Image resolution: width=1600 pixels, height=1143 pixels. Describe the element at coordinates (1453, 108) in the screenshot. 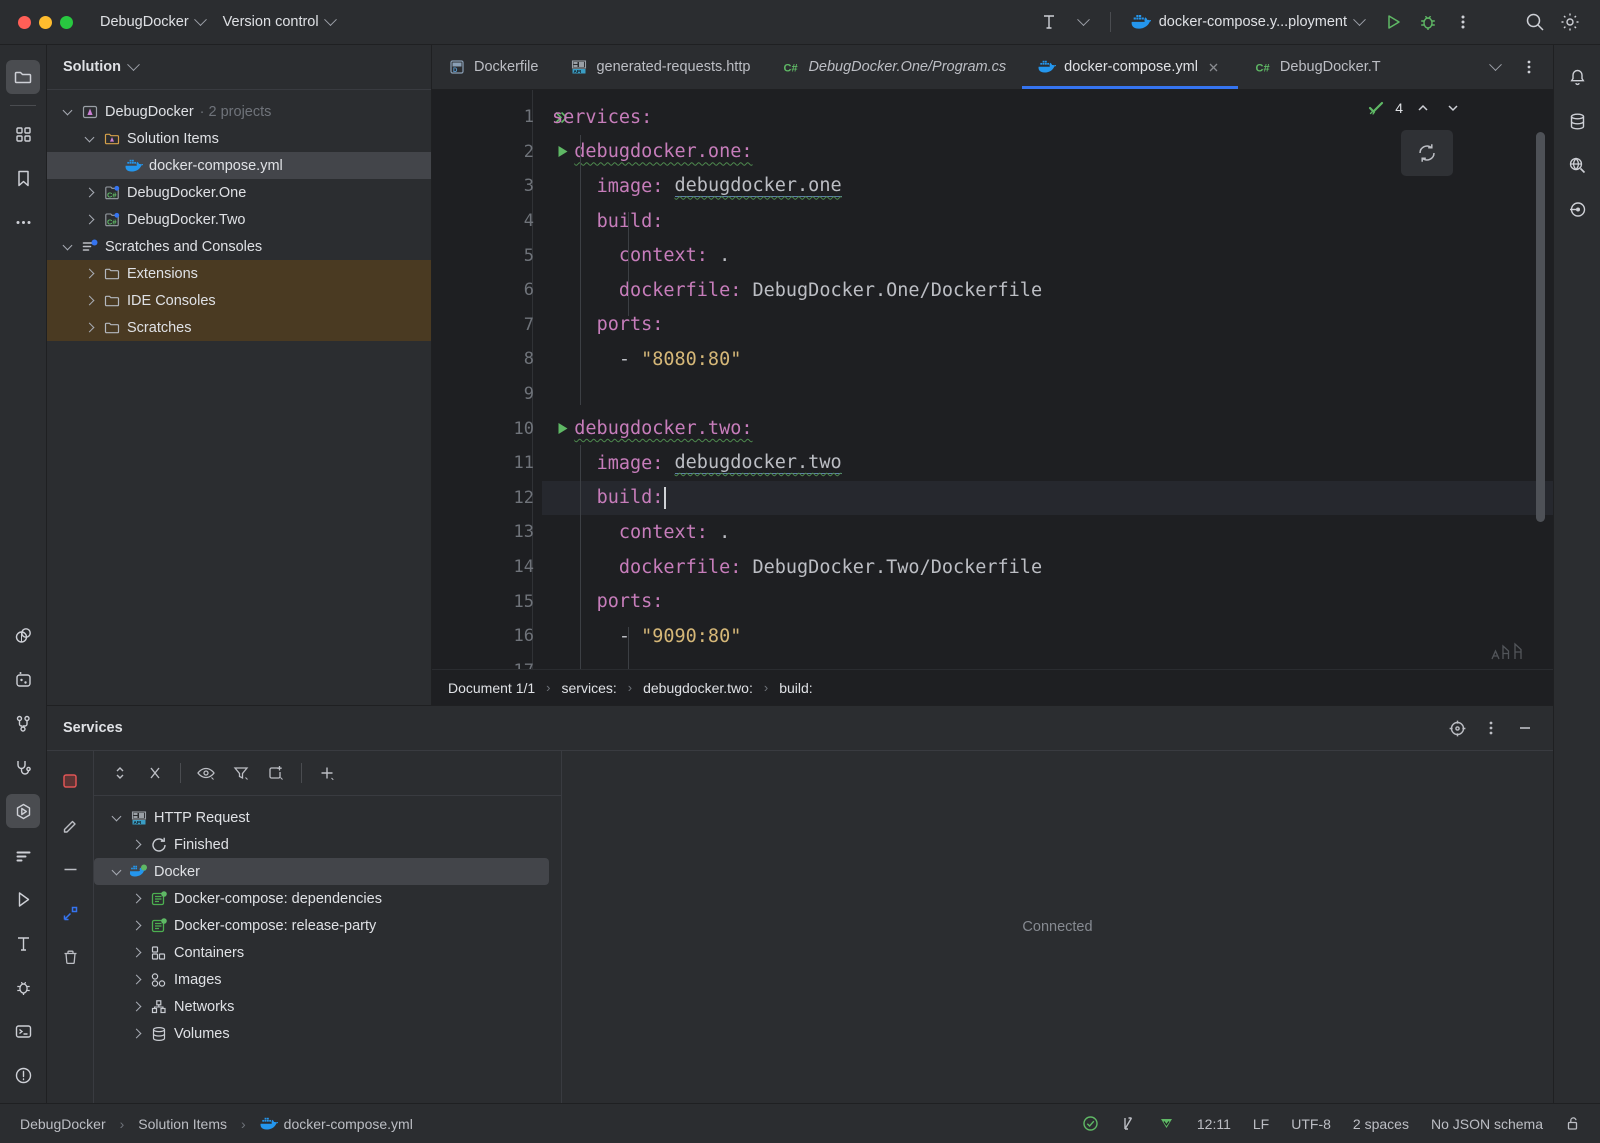

I see `next-problem-button` at that location.